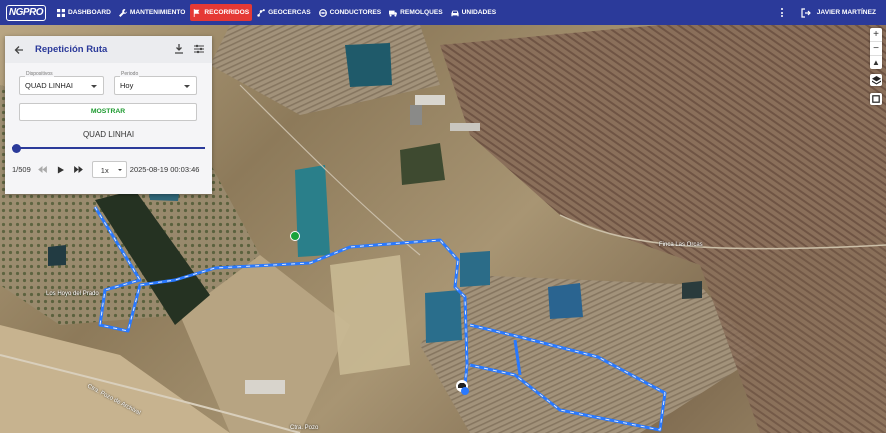  Describe the element at coordinates (393, 13) in the screenshot. I see `trailer-icon` at that location.